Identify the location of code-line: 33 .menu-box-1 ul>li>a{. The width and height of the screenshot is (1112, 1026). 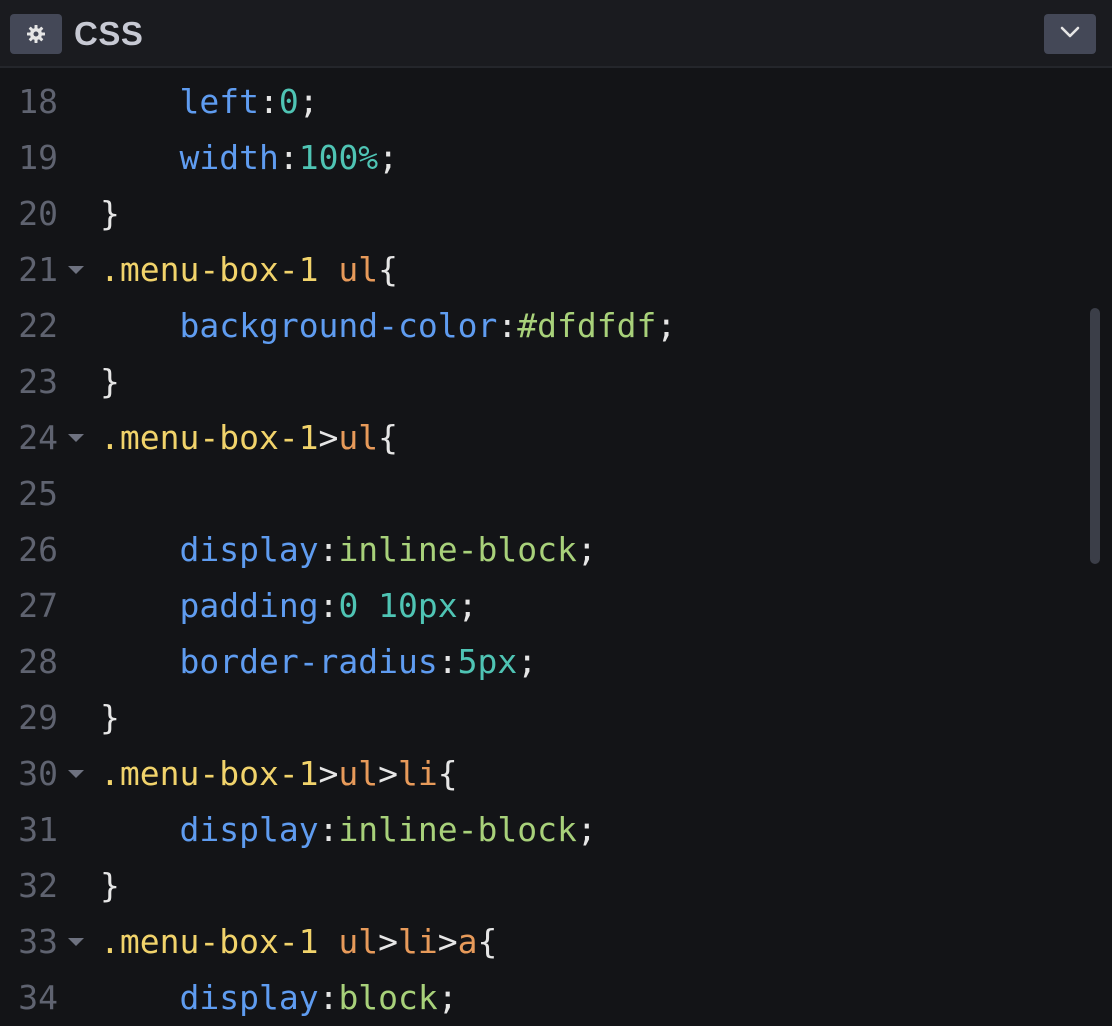
(540, 942).